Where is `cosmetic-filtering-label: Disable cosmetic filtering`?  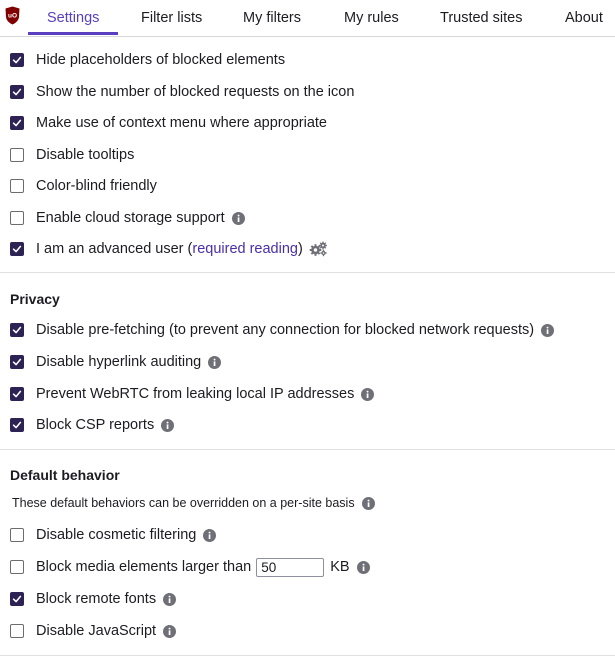
cosmetic-filtering-label: Disable cosmetic filtering is located at coordinates (116, 535).